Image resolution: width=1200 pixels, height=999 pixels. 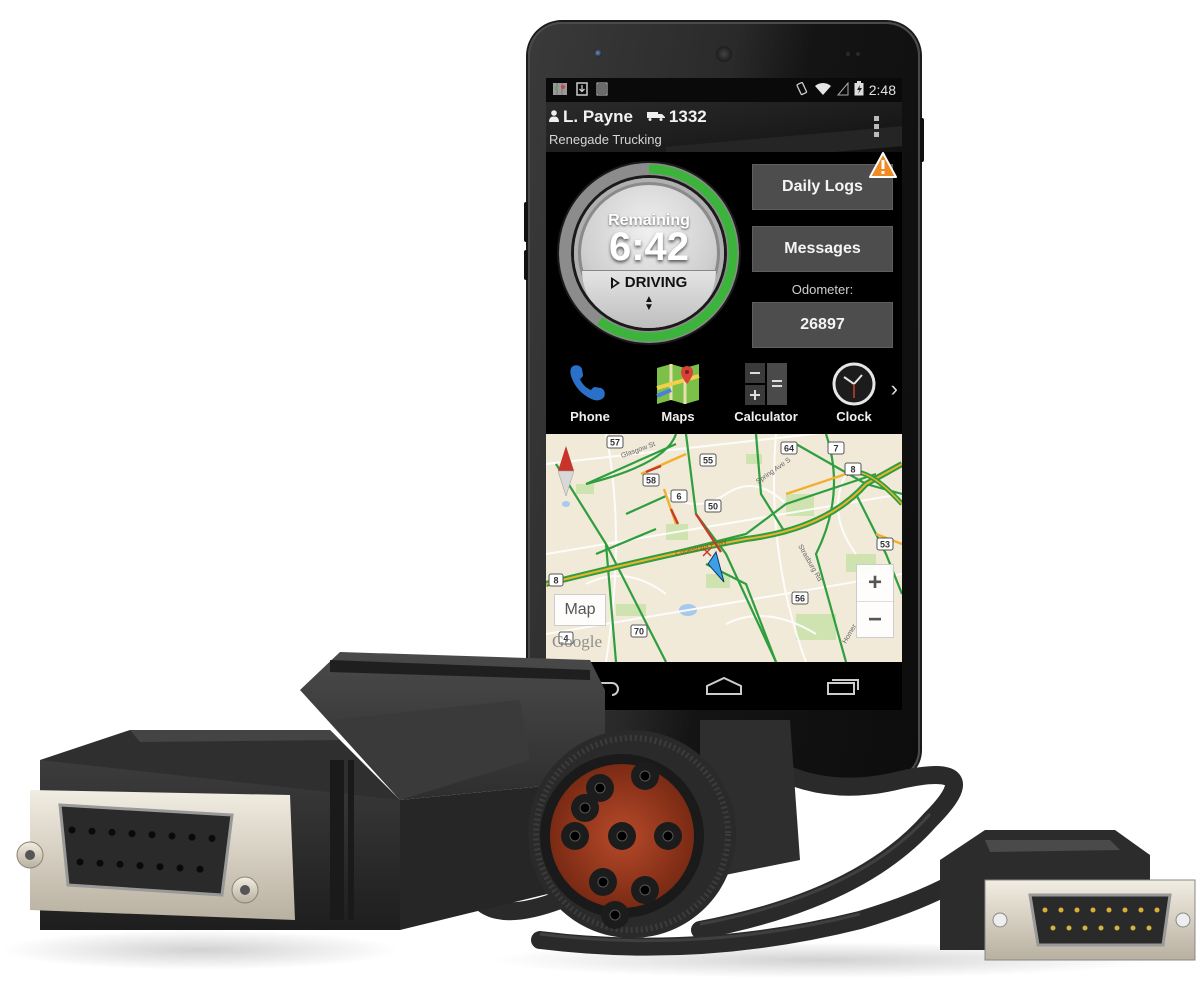 What do you see at coordinates (724, 54) in the screenshot?
I see `earpiece-speaker` at bounding box center [724, 54].